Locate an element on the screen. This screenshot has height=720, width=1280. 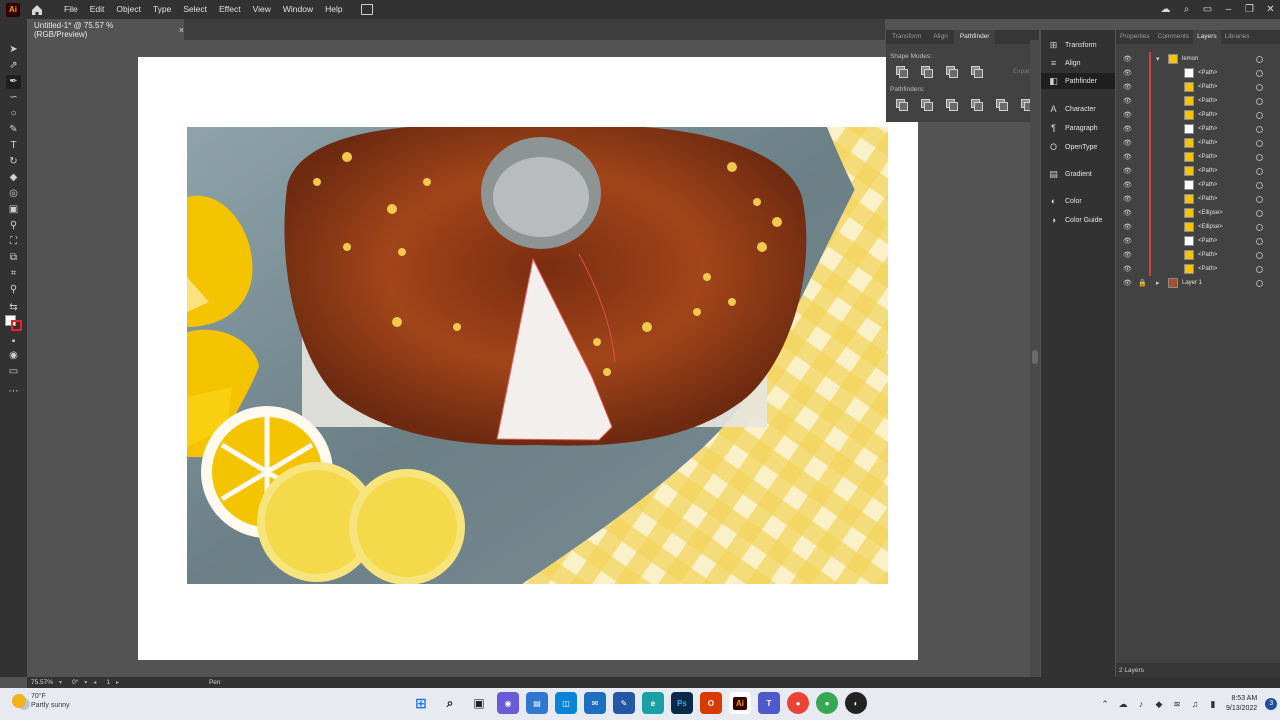
zoom-tool-icon: ⚲ is located at coordinates (13, 290).